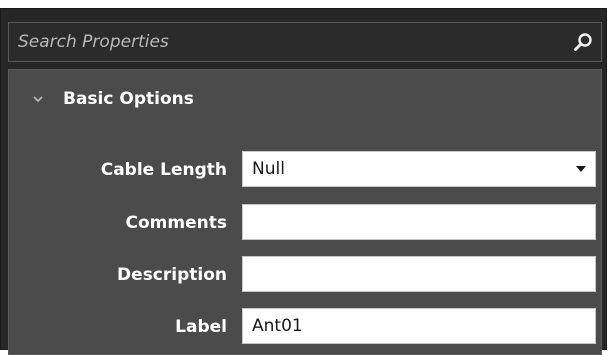  Describe the element at coordinates (583, 42) in the screenshot. I see `search-icon` at that location.